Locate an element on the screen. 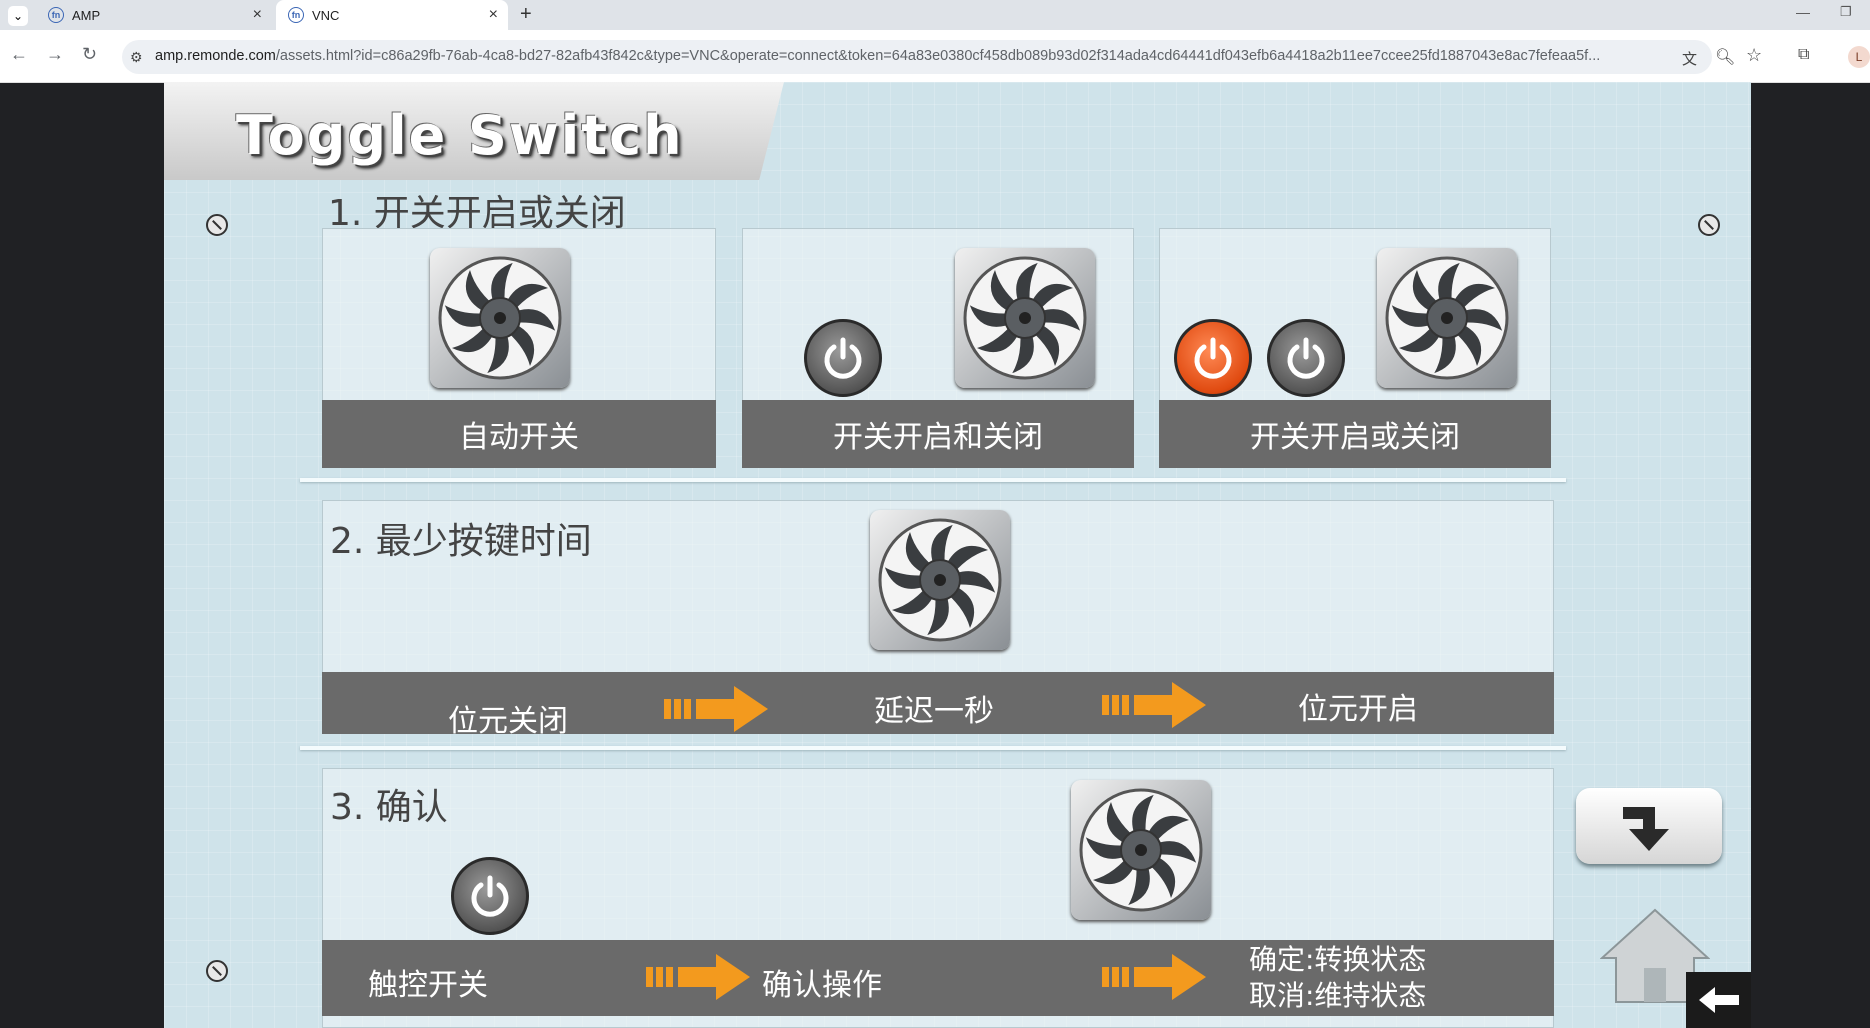 The height and width of the screenshot is (1028, 1870). power-on-button-icon is located at coordinates (1213, 358).